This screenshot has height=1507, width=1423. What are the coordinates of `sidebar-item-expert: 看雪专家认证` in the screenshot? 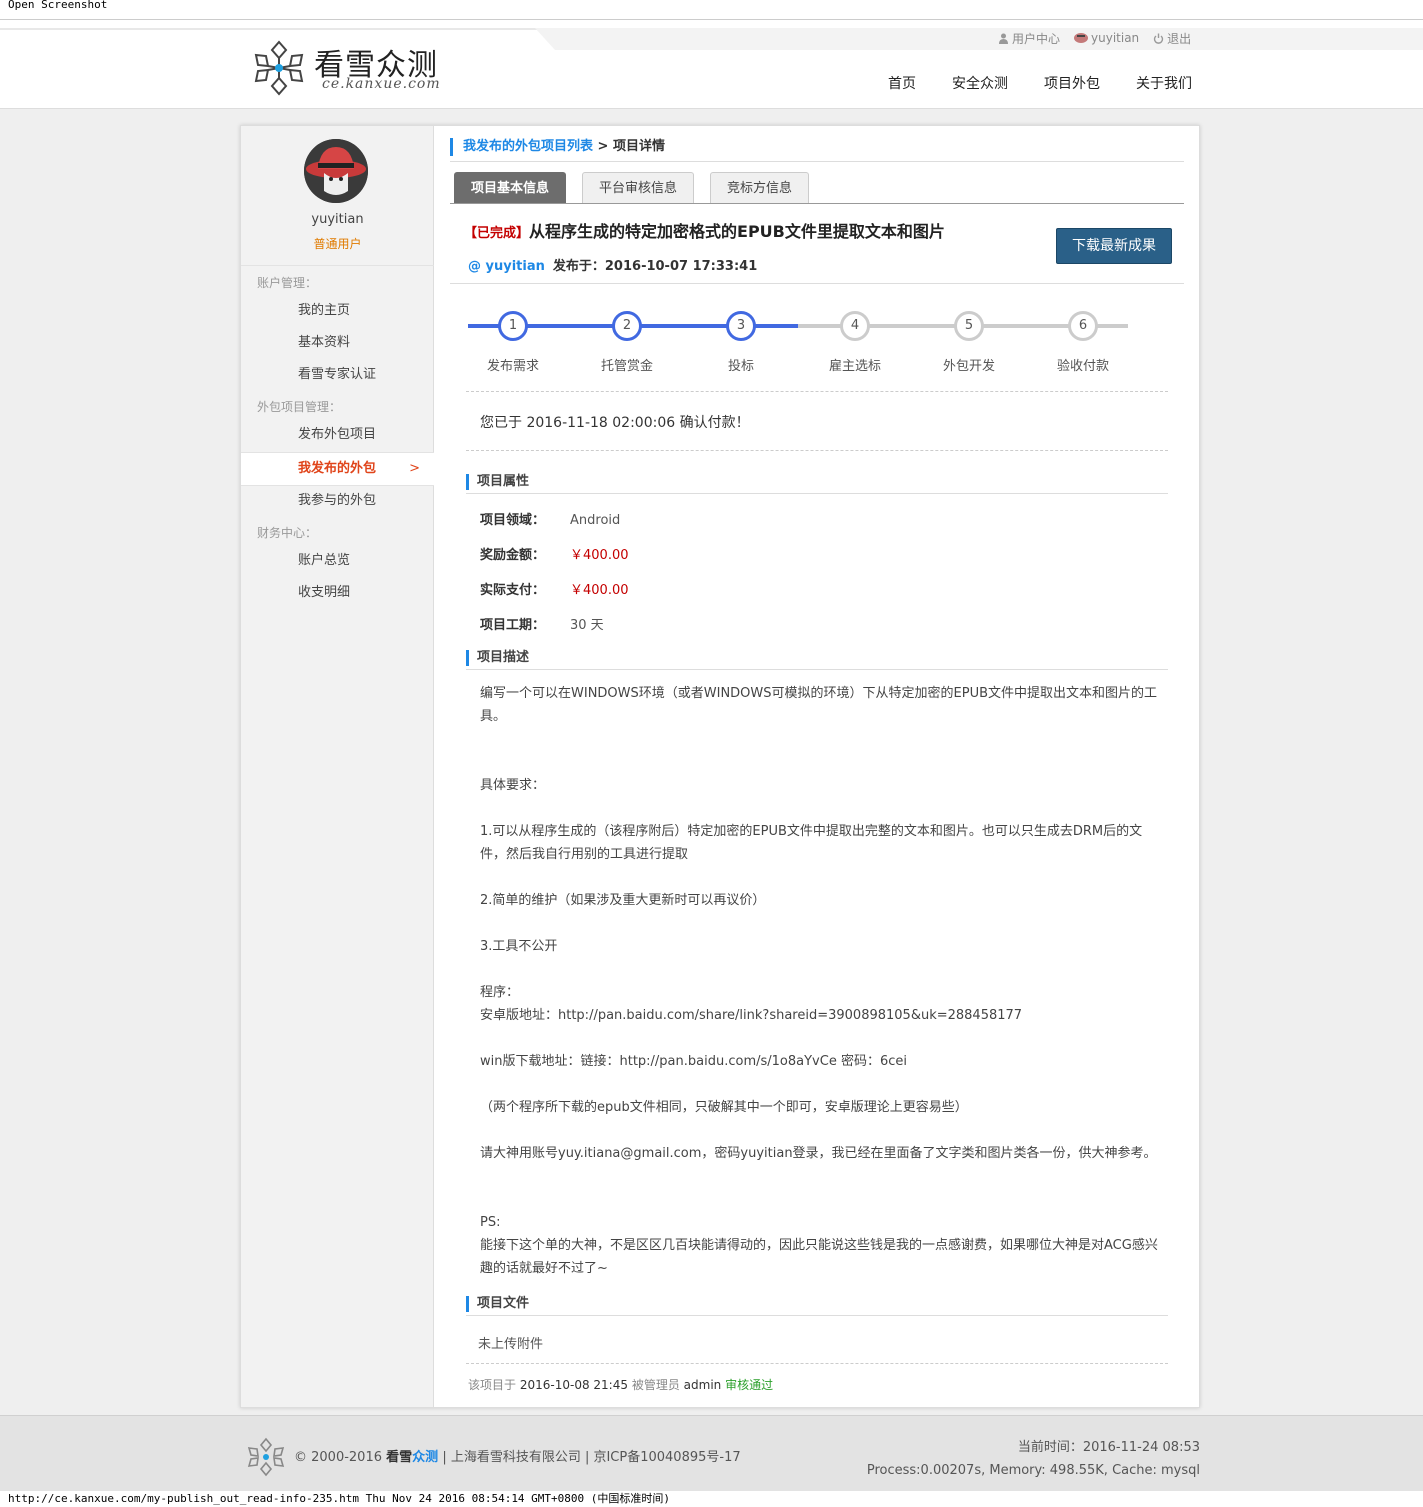 It's located at (337, 375).